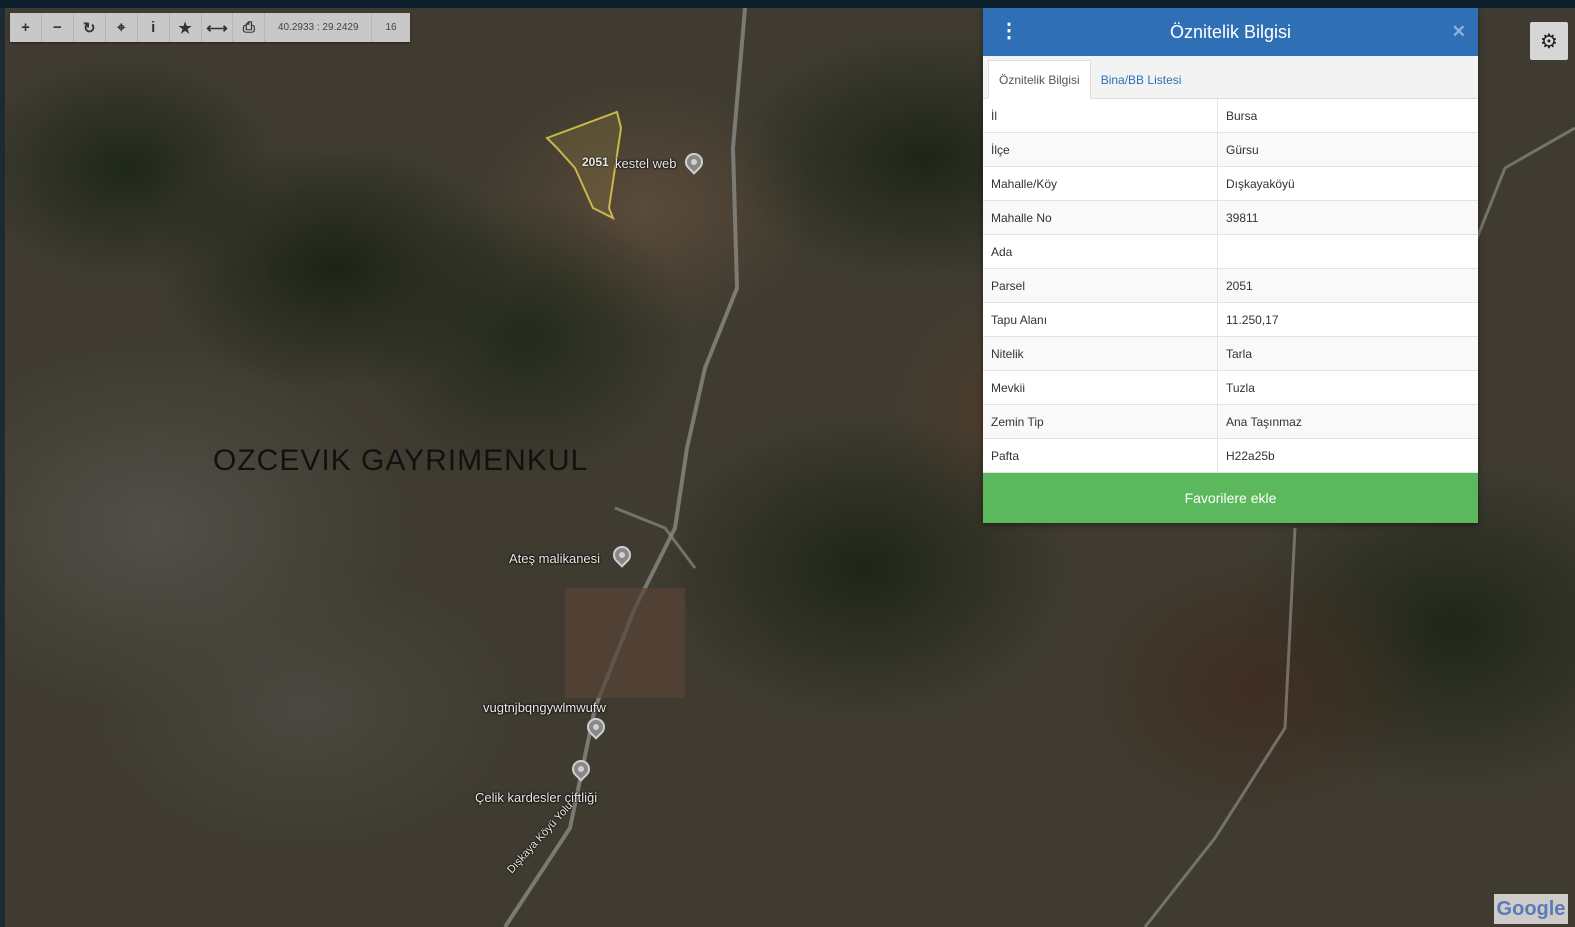 The width and height of the screenshot is (1575, 927). I want to click on table-row: Ada, so click(1230, 251).